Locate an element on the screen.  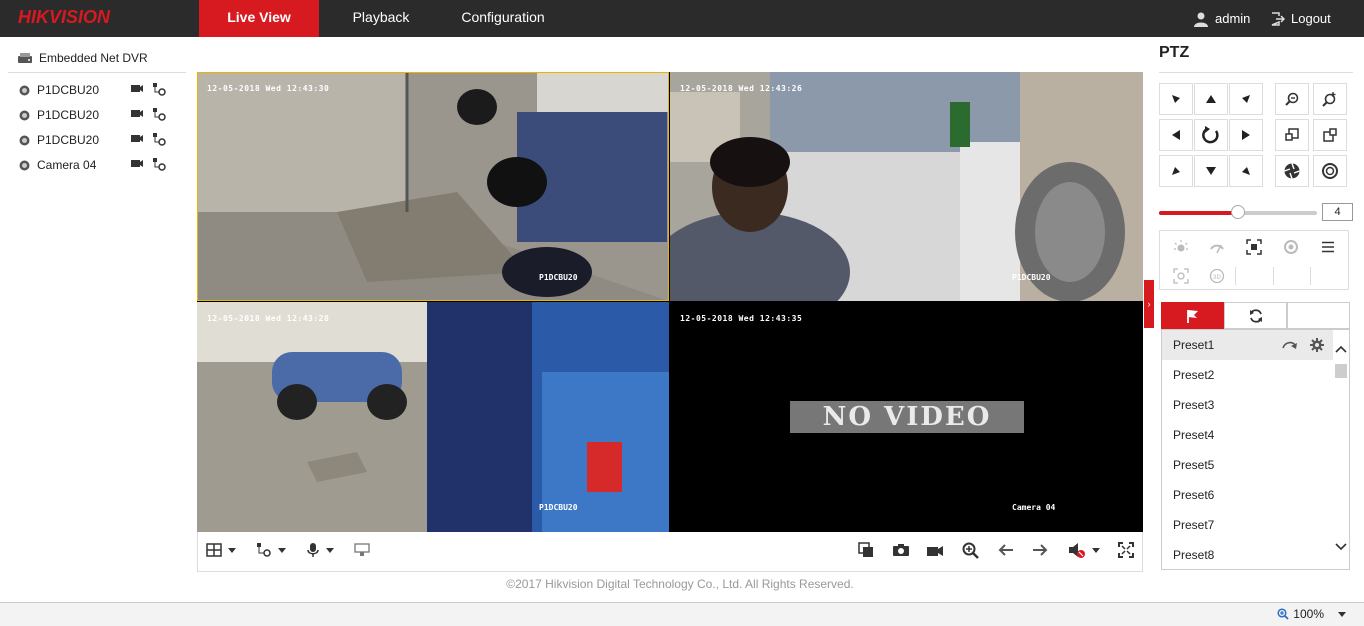
ptz-speed-value: 4 is located at coordinates (1337, 212).